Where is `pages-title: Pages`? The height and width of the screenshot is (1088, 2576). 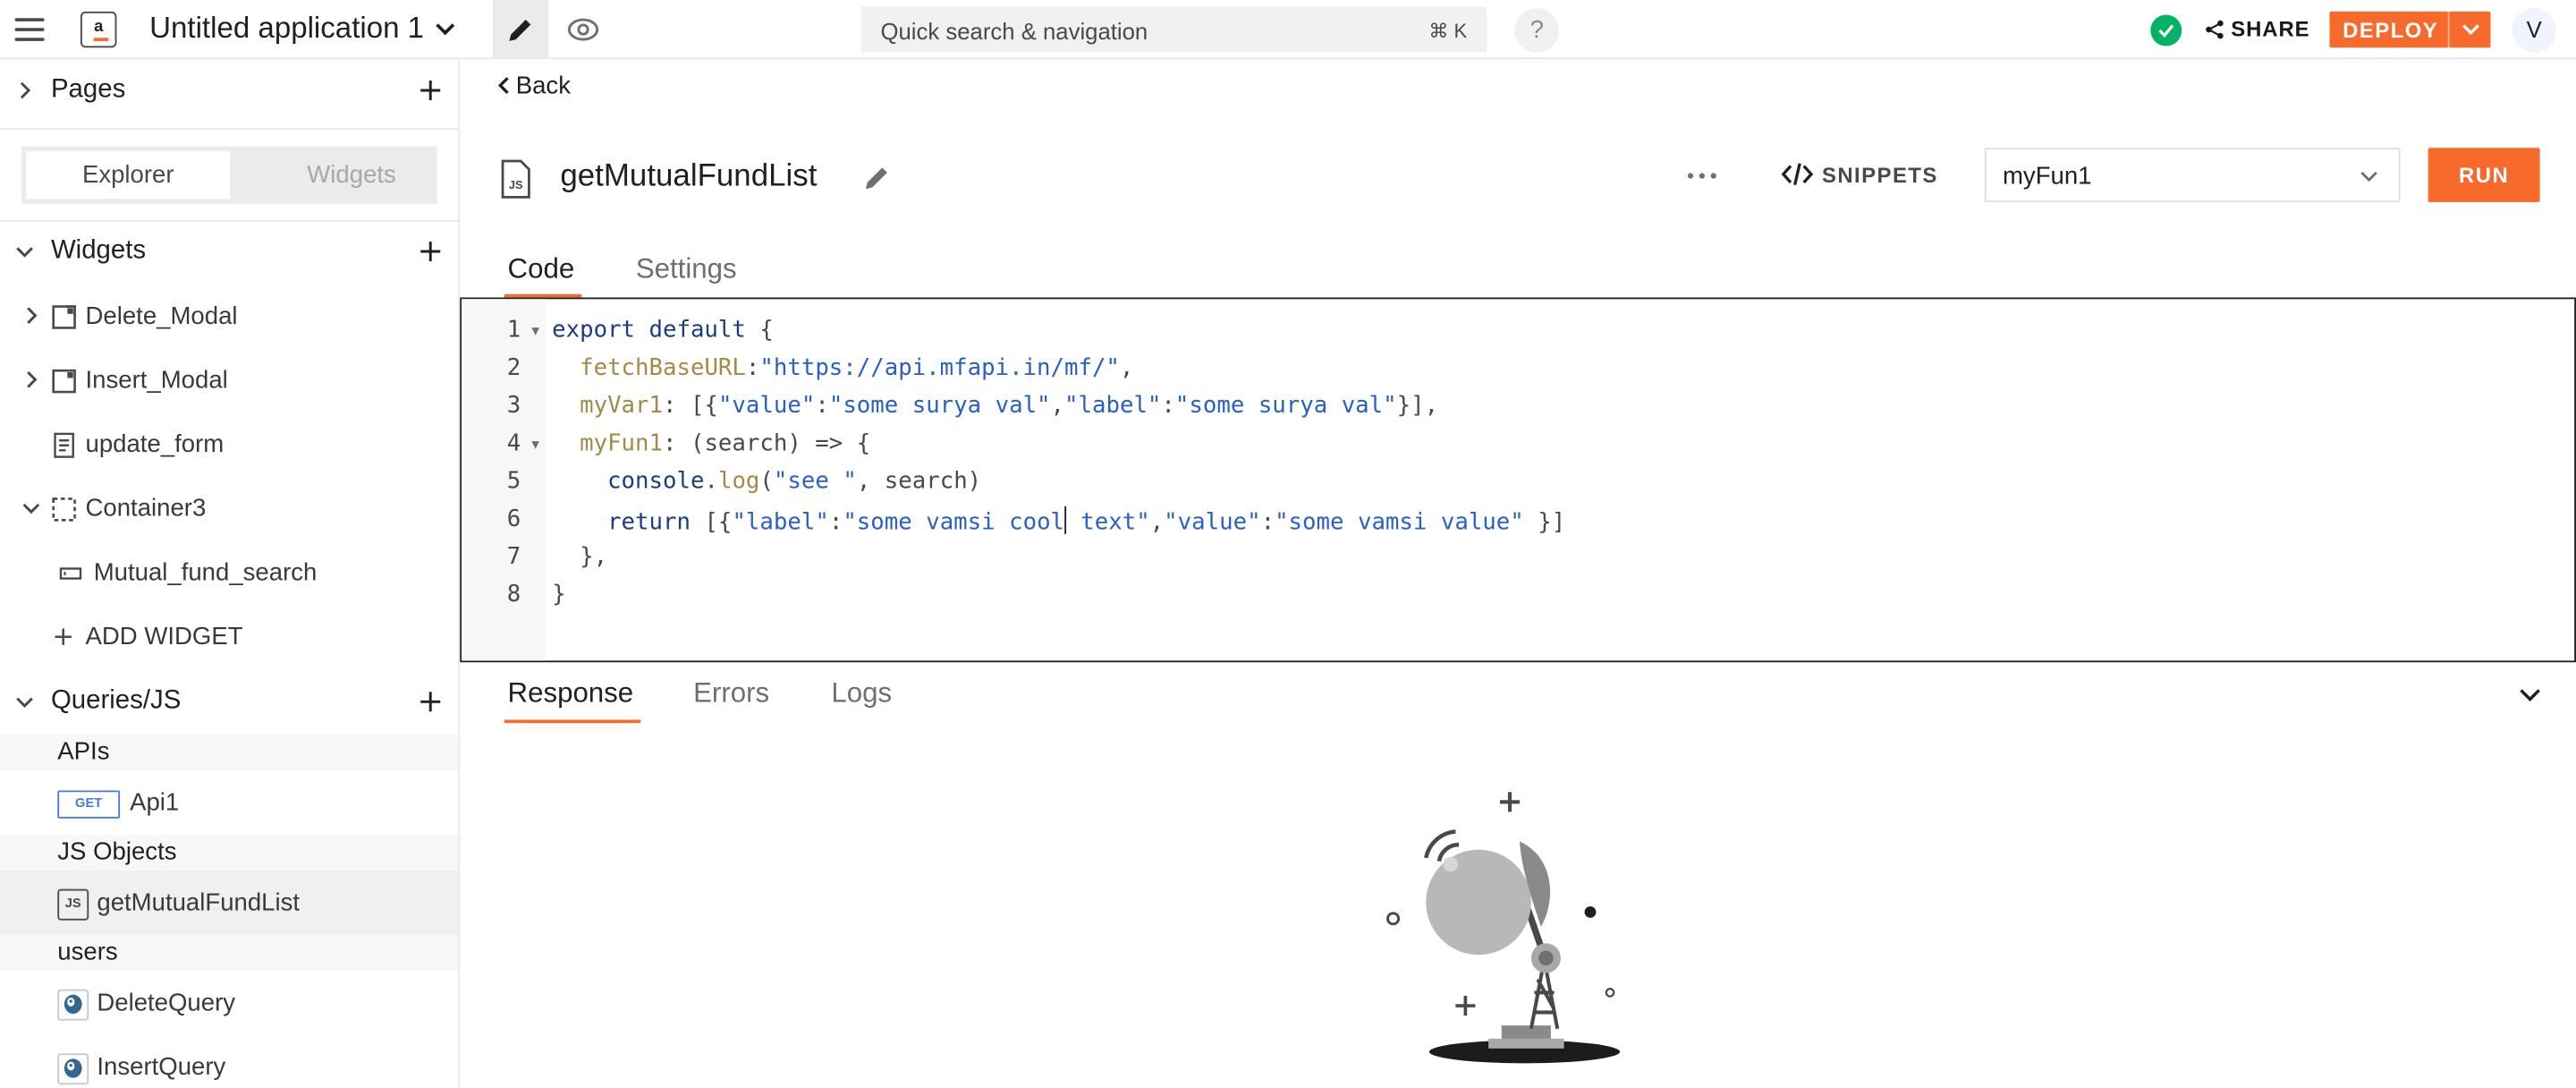
pages-title: Pages is located at coordinates (88, 89).